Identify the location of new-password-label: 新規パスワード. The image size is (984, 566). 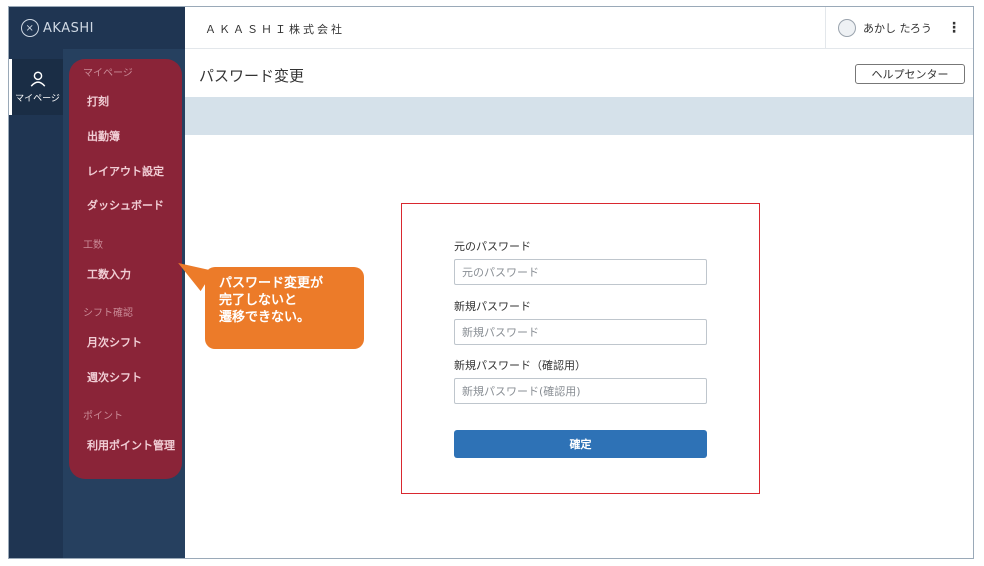
(492, 306).